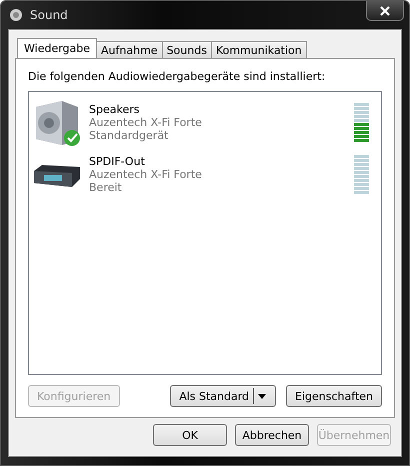  What do you see at coordinates (117, 161) in the screenshot?
I see `device-name: SPDIF-Out` at bounding box center [117, 161].